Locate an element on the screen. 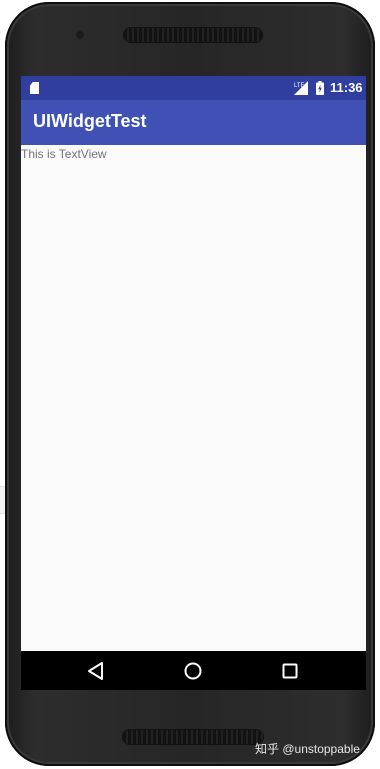  app-toolbar: UIWidgetTest is located at coordinates (193, 122).